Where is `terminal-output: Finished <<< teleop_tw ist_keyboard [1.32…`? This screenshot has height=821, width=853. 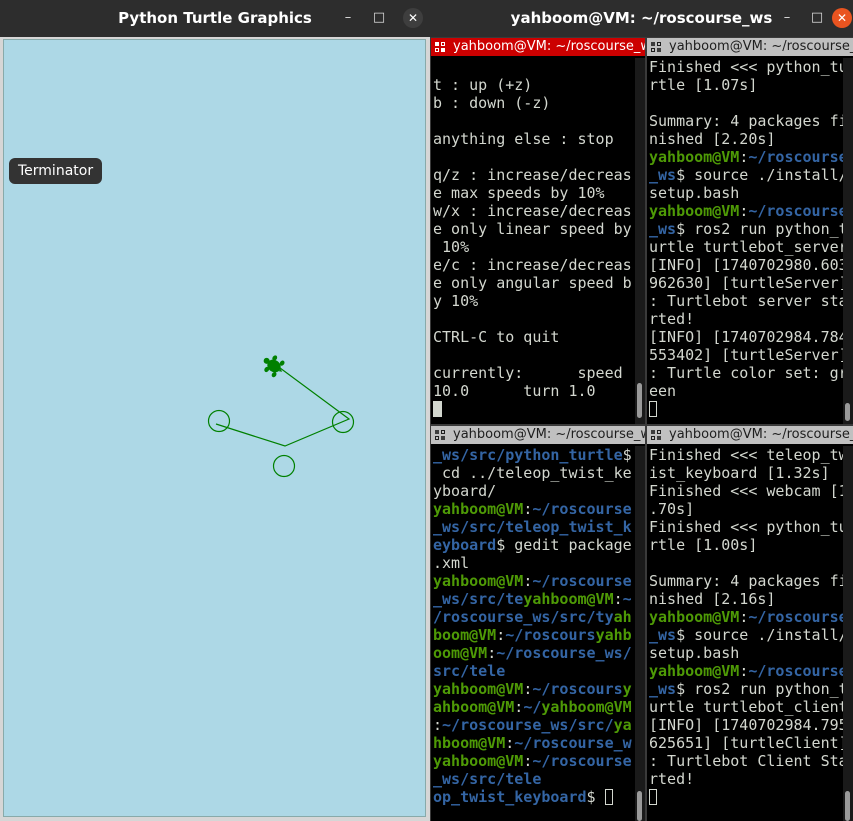
terminal-output: Finished <<< teleop_tw ist_keyboard [1.32… is located at coordinates (747, 633).